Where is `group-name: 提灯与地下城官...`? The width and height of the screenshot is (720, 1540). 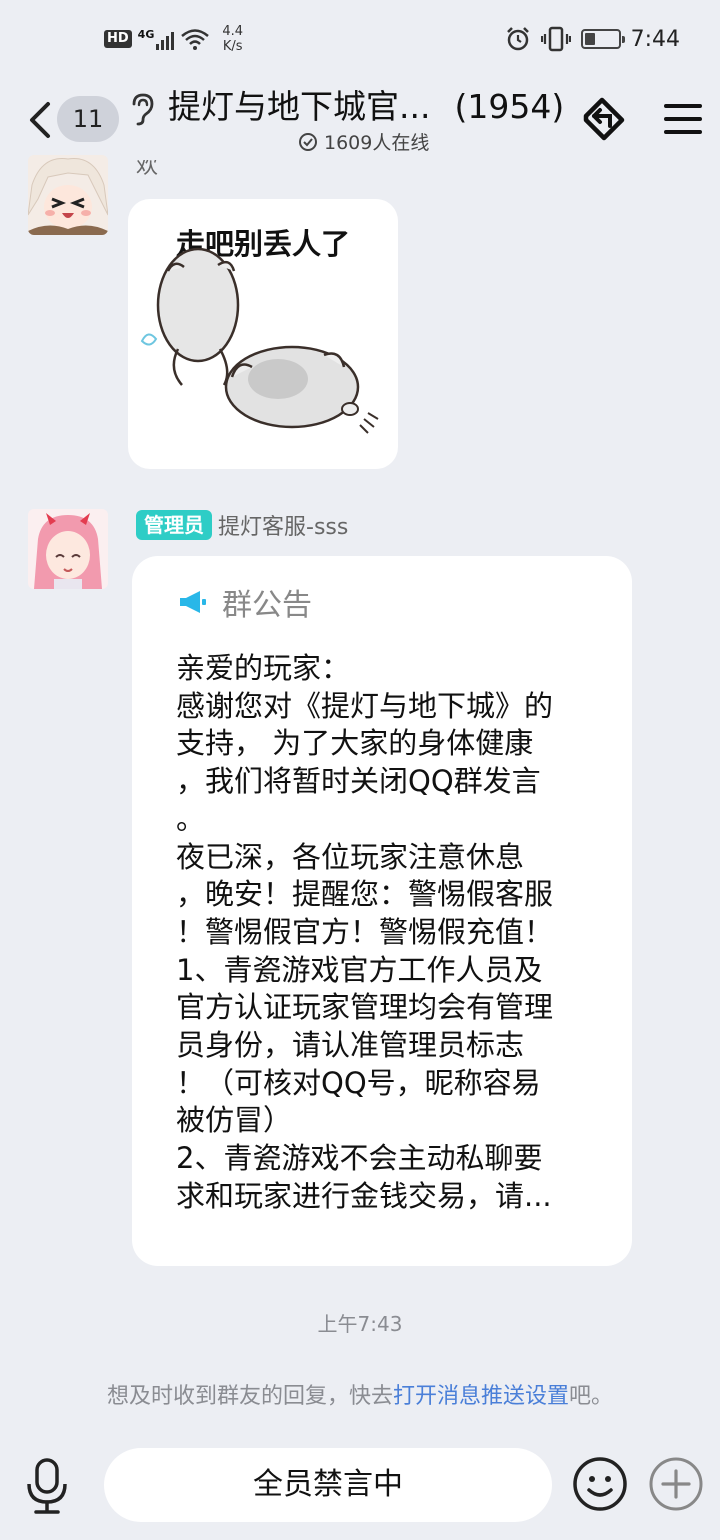
group-name: 提灯与地下城官... is located at coordinates (299, 106).